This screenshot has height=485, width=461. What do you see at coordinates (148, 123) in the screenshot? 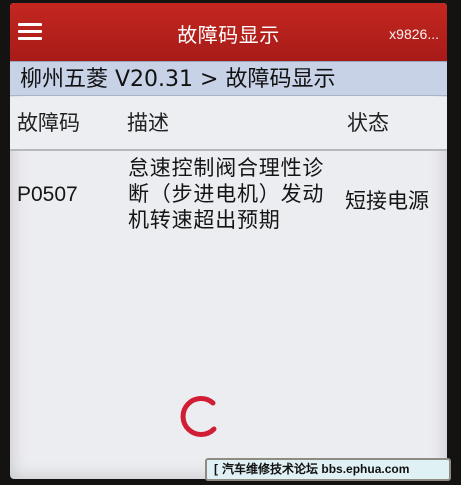
I see `header-description: 描述` at bounding box center [148, 123].